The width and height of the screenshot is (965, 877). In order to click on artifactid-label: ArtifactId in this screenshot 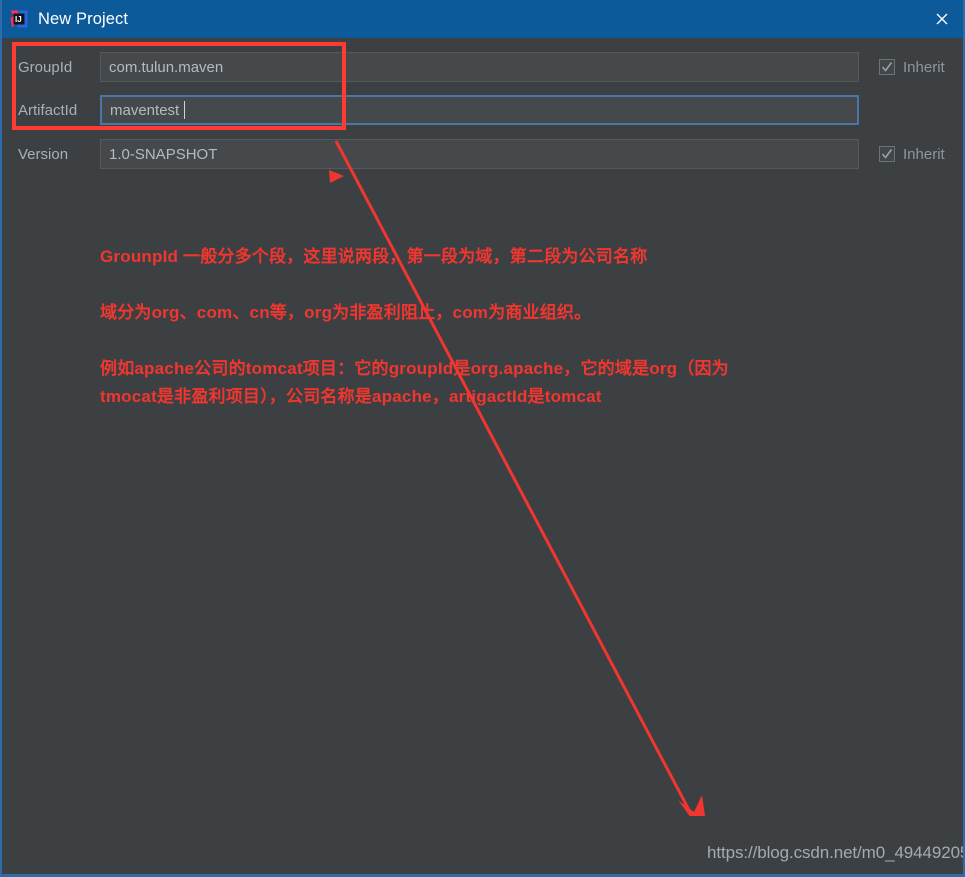, I will do `click(48, 110)`.